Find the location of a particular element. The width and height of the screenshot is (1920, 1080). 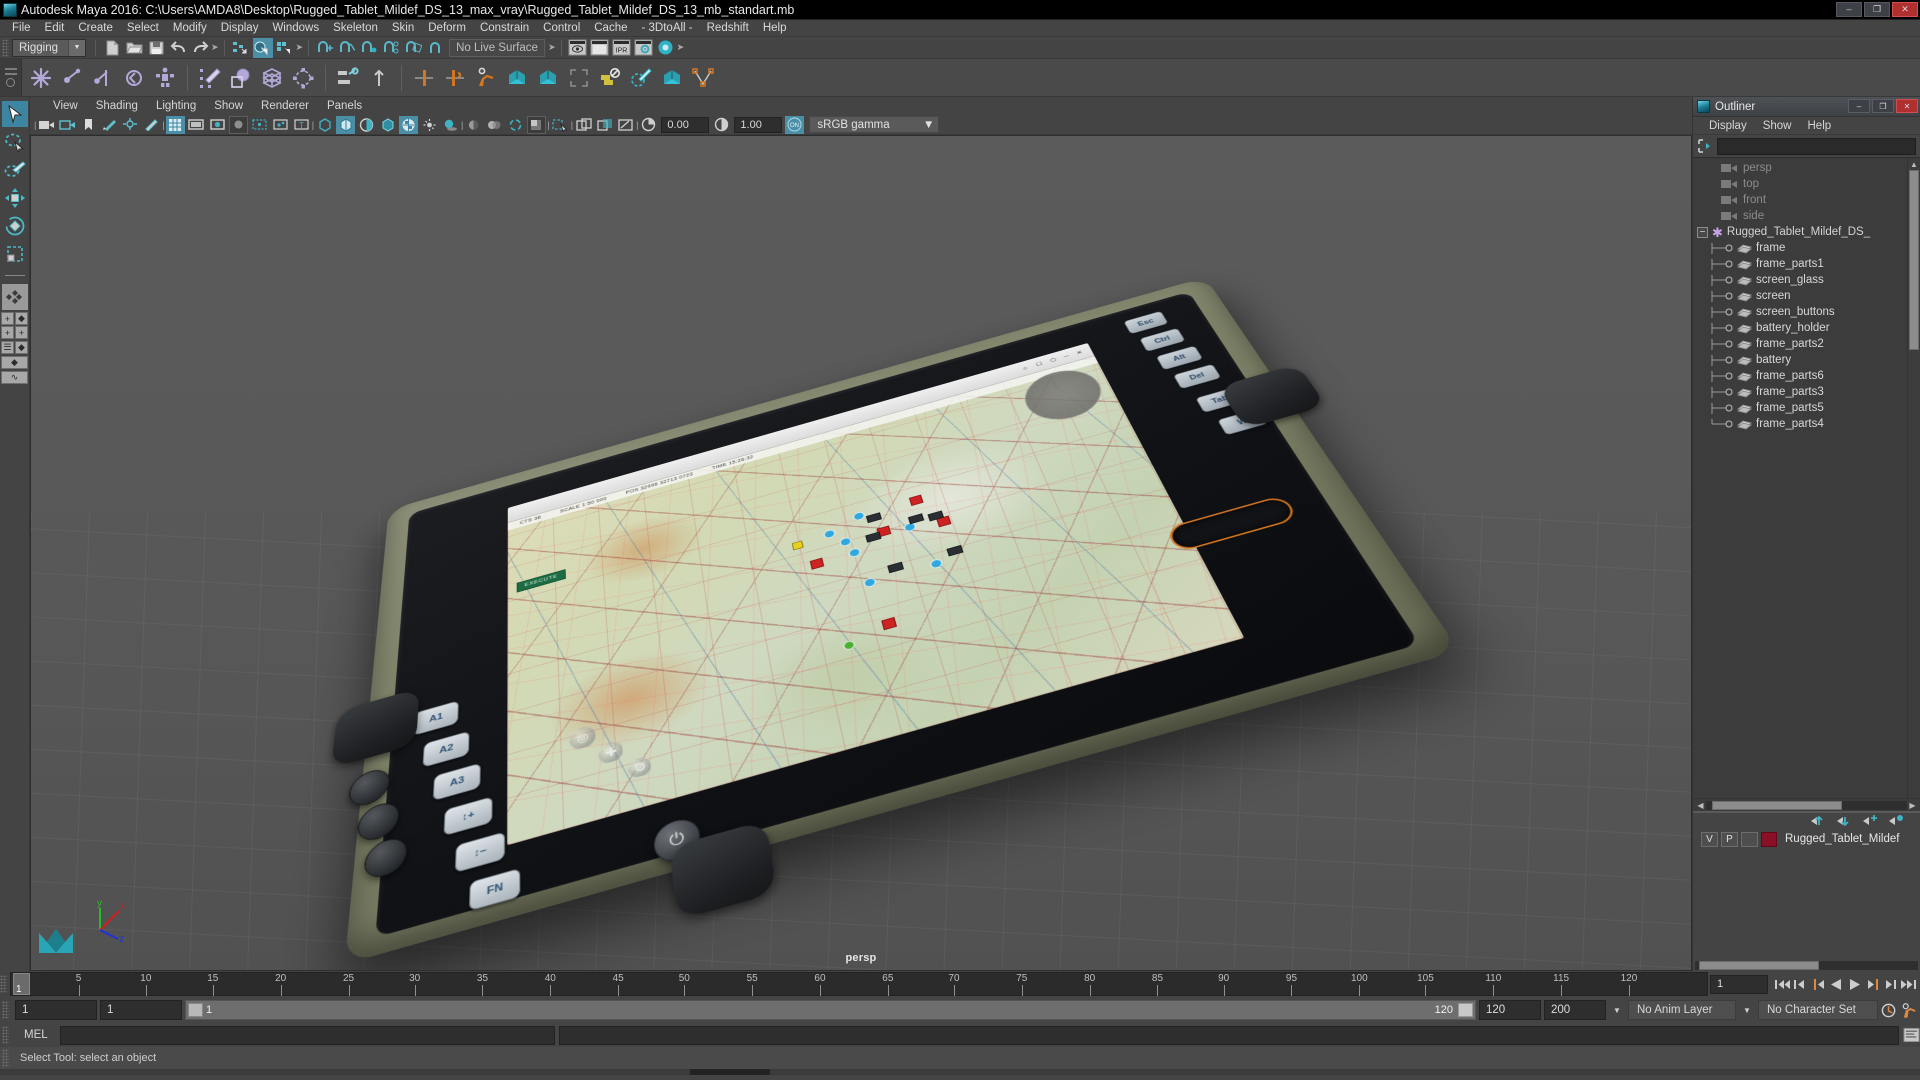

outliner-item-frame: frame is located at coordinates (1806, 248).